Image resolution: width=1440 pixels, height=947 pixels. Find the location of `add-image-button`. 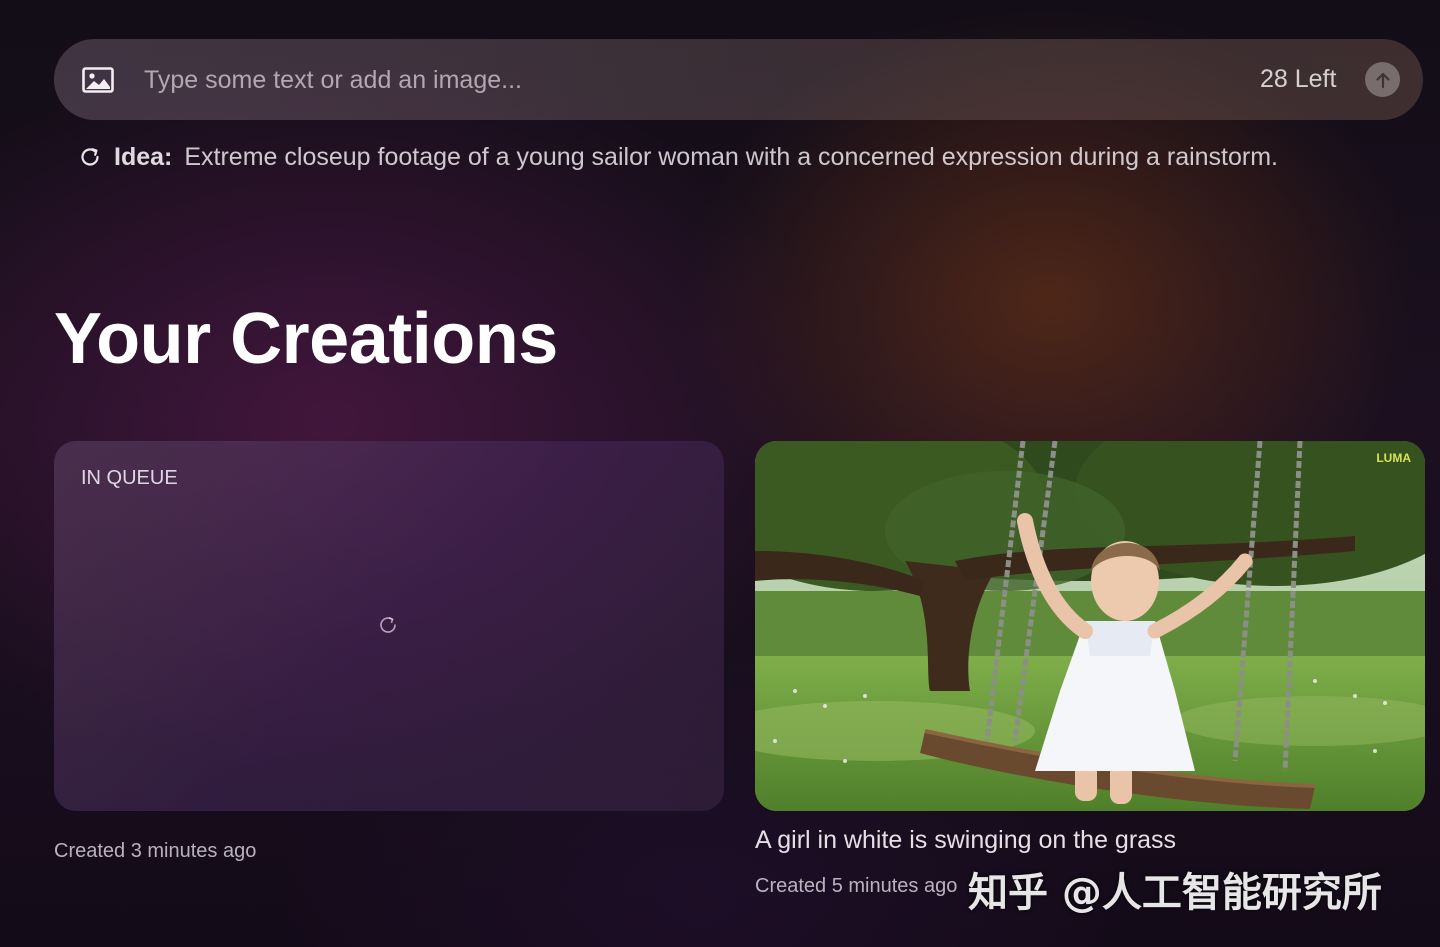

add-image-button is located at coordinates (98, 80).